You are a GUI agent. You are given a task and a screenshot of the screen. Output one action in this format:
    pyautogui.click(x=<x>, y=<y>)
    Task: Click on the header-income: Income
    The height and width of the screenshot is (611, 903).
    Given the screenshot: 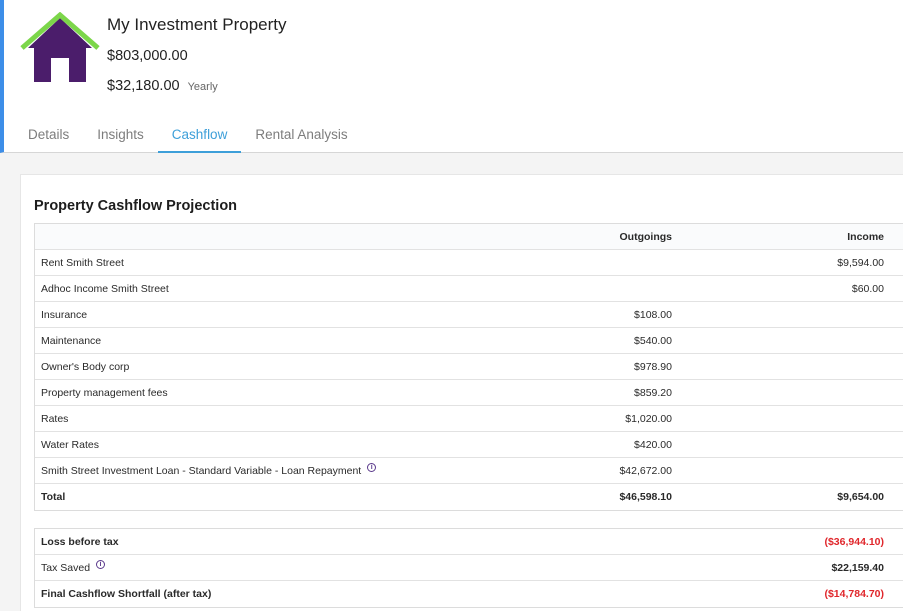 What is the action you would take?
    pyautogui.click(x=865, y=236)
    